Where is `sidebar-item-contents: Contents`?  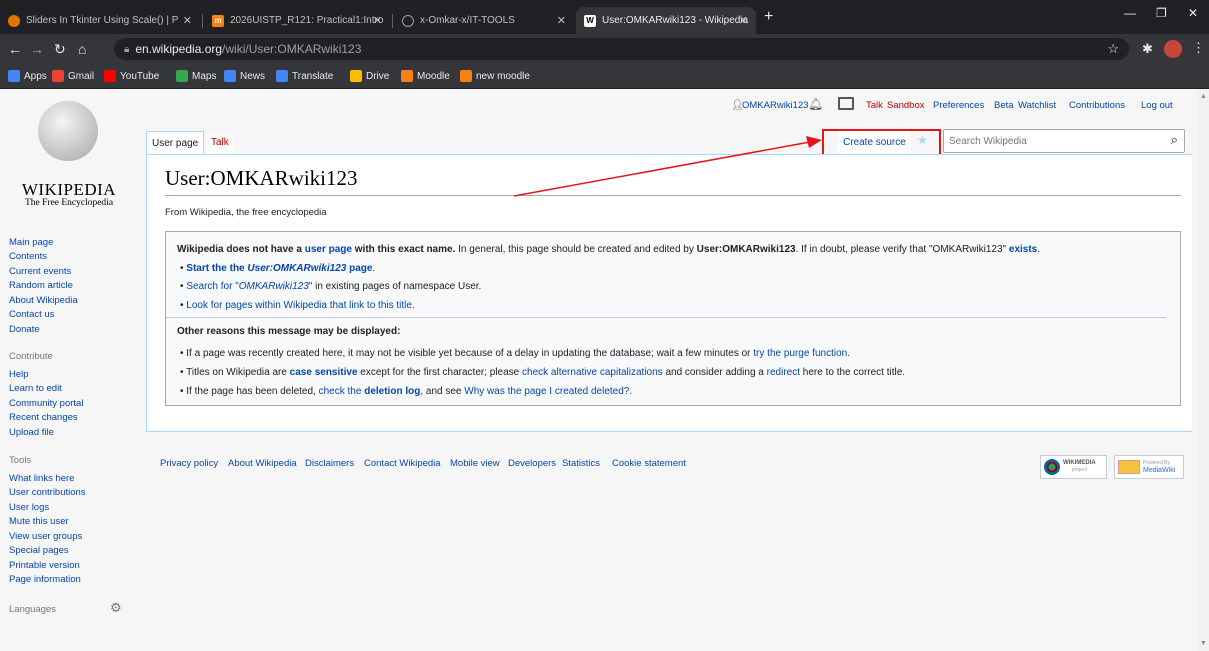
sidebar-item-contents: Contents is located at coordinates (28, 256).